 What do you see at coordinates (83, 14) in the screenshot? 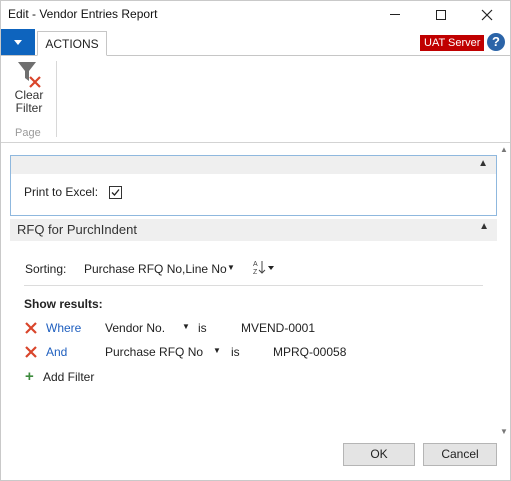
I see `window-title: Edit - Vendor Entries Report` at bounding box center [83, 14].